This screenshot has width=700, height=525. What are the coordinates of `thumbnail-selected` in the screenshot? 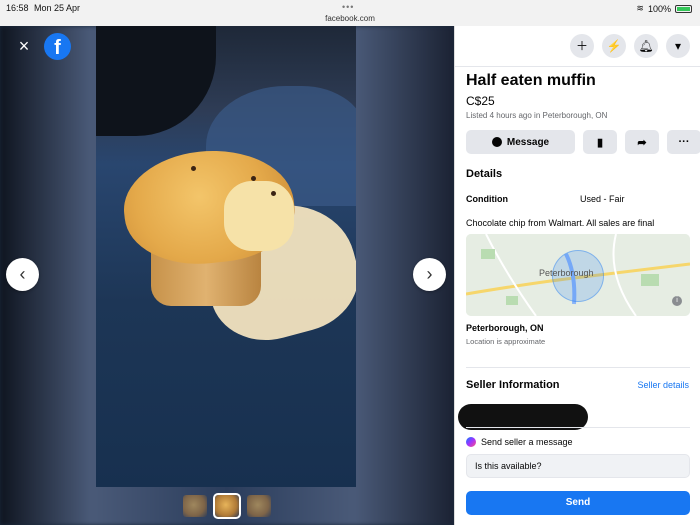 It's located at (227, 506).